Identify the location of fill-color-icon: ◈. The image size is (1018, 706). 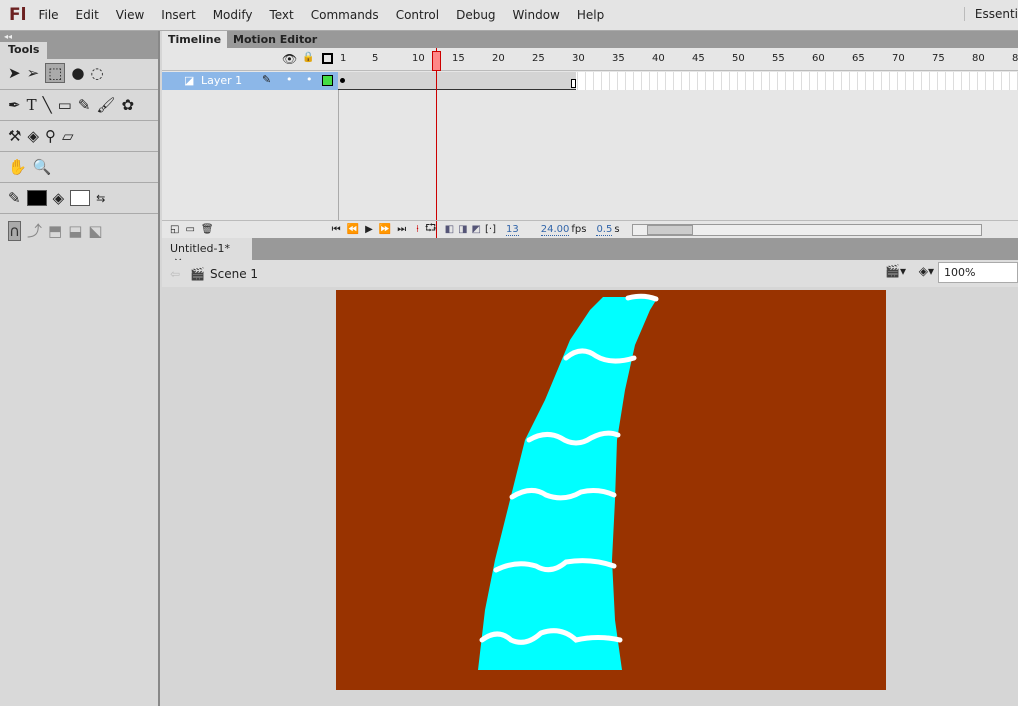
(58, 198).